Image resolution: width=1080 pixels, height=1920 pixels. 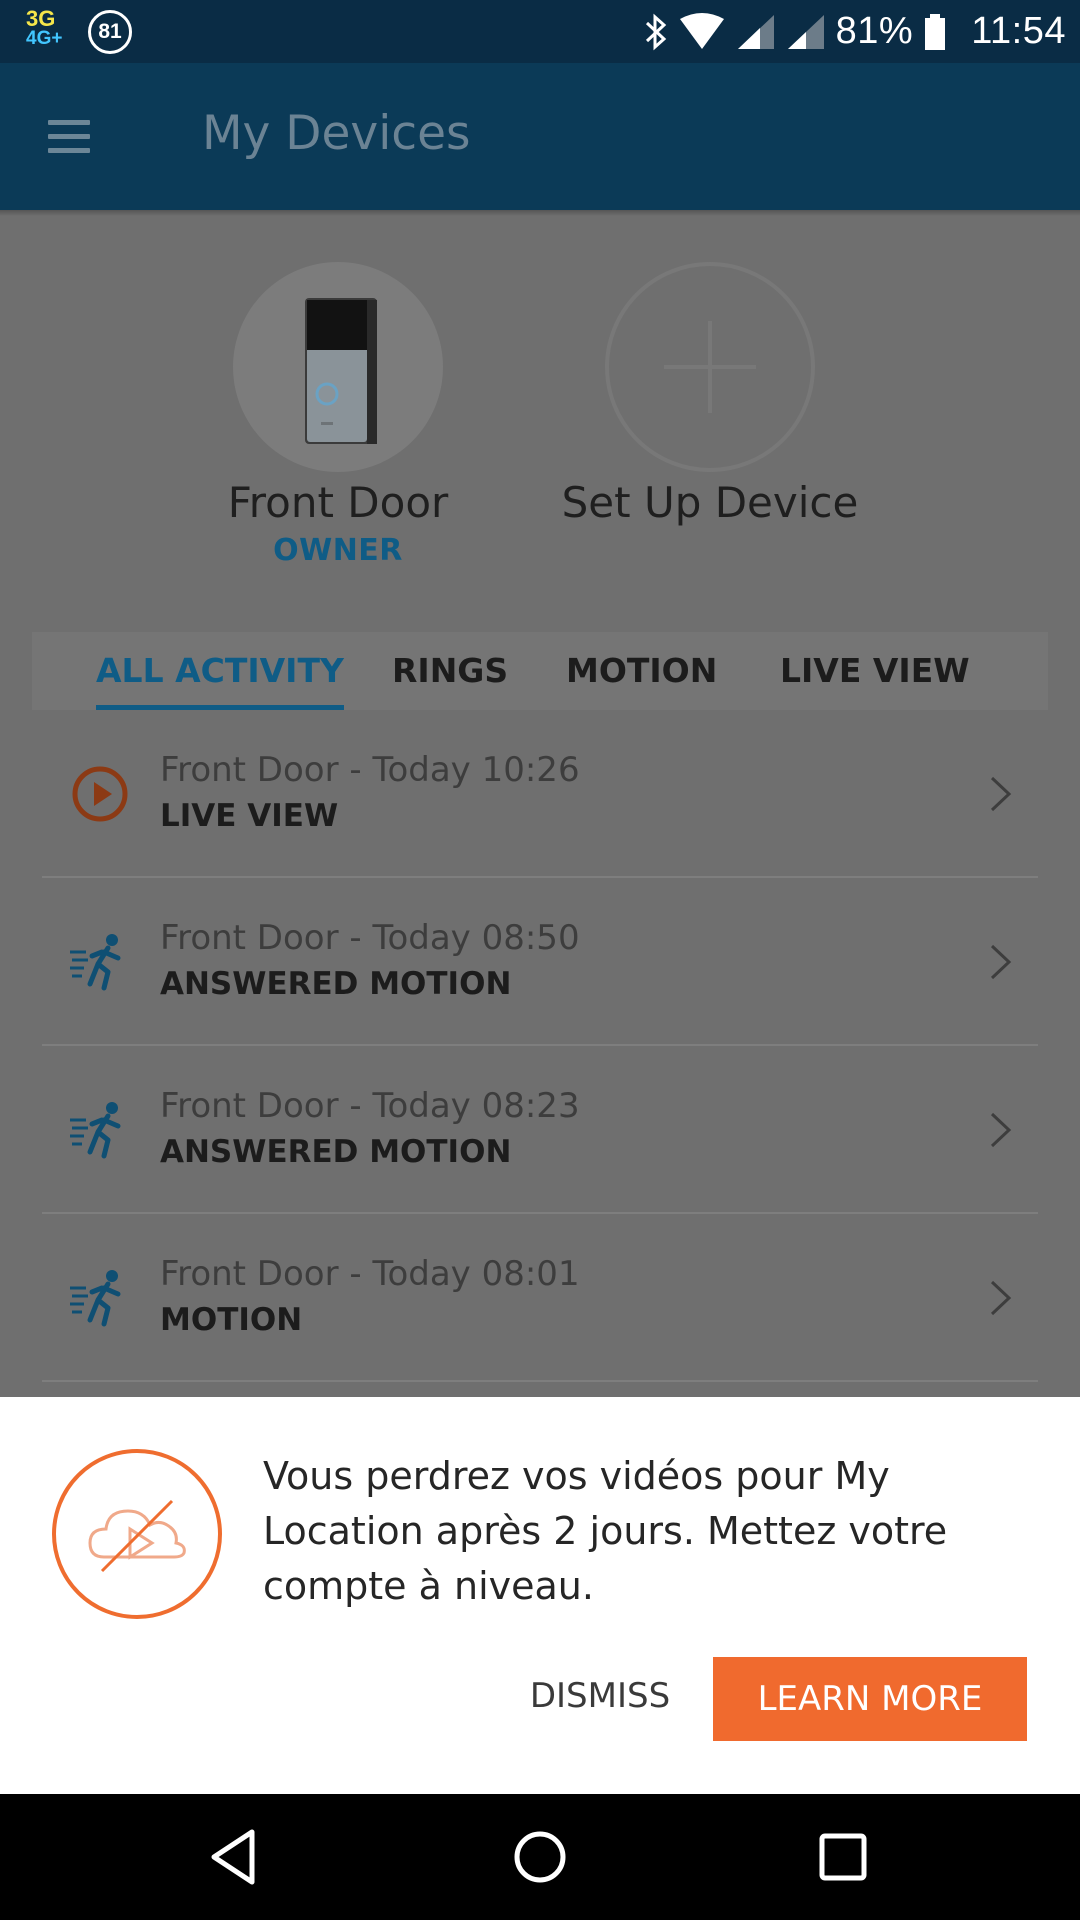 I want to click on device-front-door: Front Door OWNER, so click(x=338, y=415).